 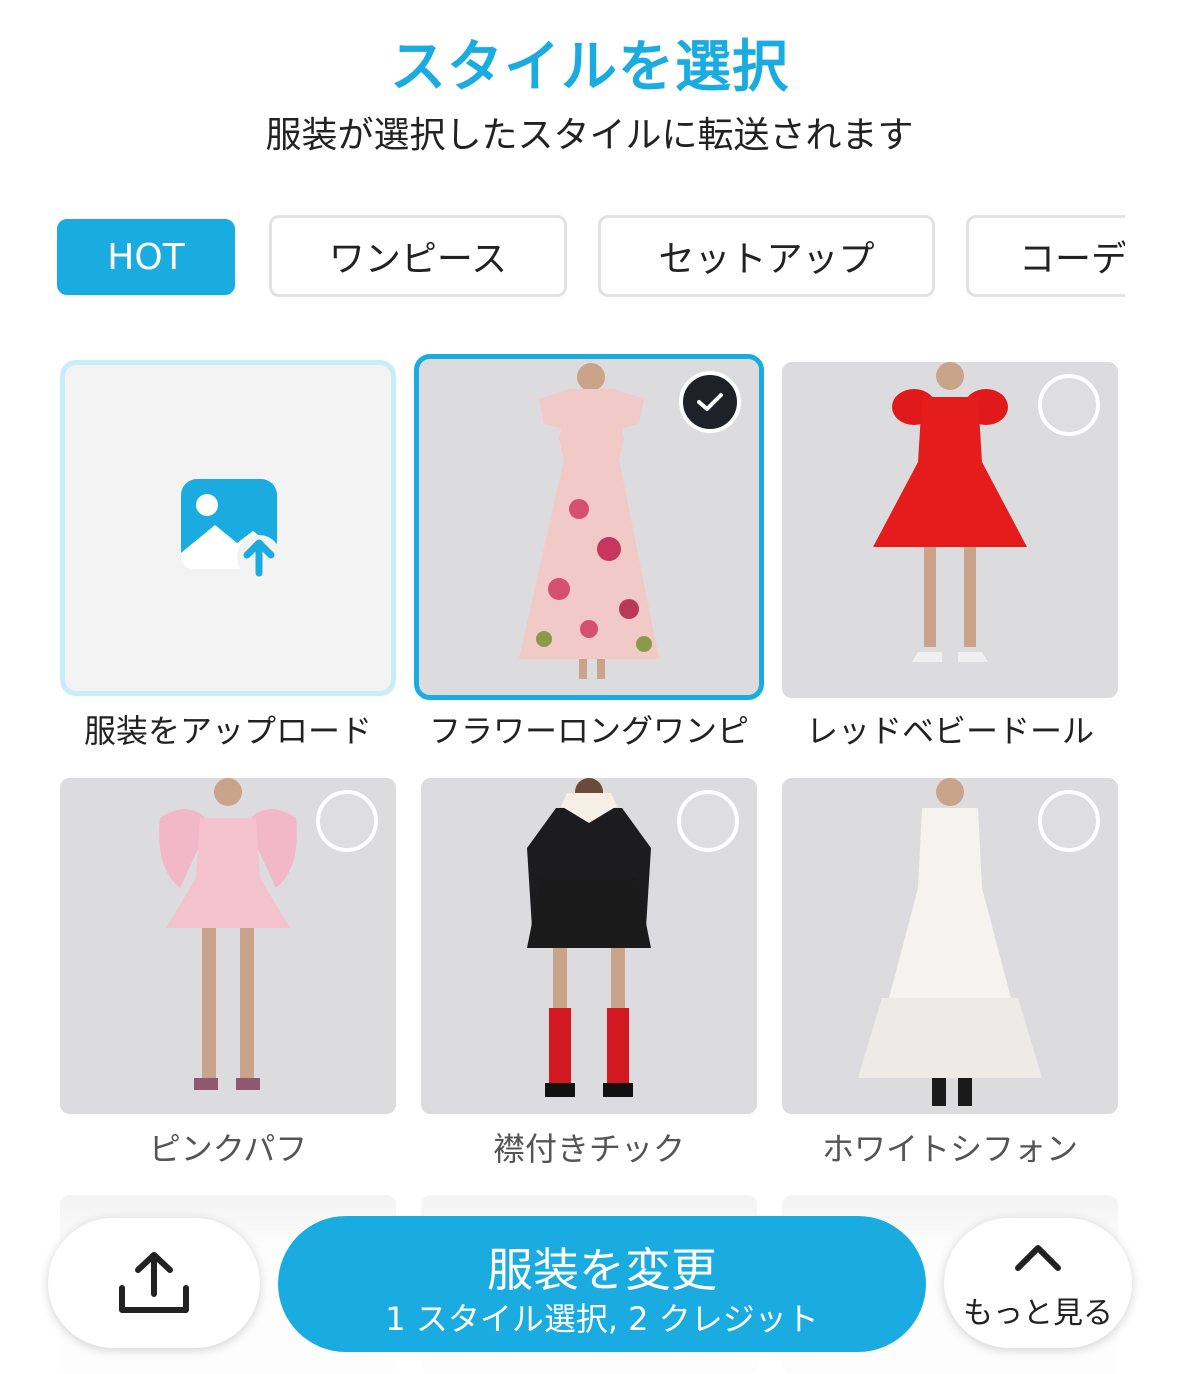 What do you see at coordinates (766, 256) in the screenshot?
I see `tab-setup: セットアップ` at bounding box center [766, 256].